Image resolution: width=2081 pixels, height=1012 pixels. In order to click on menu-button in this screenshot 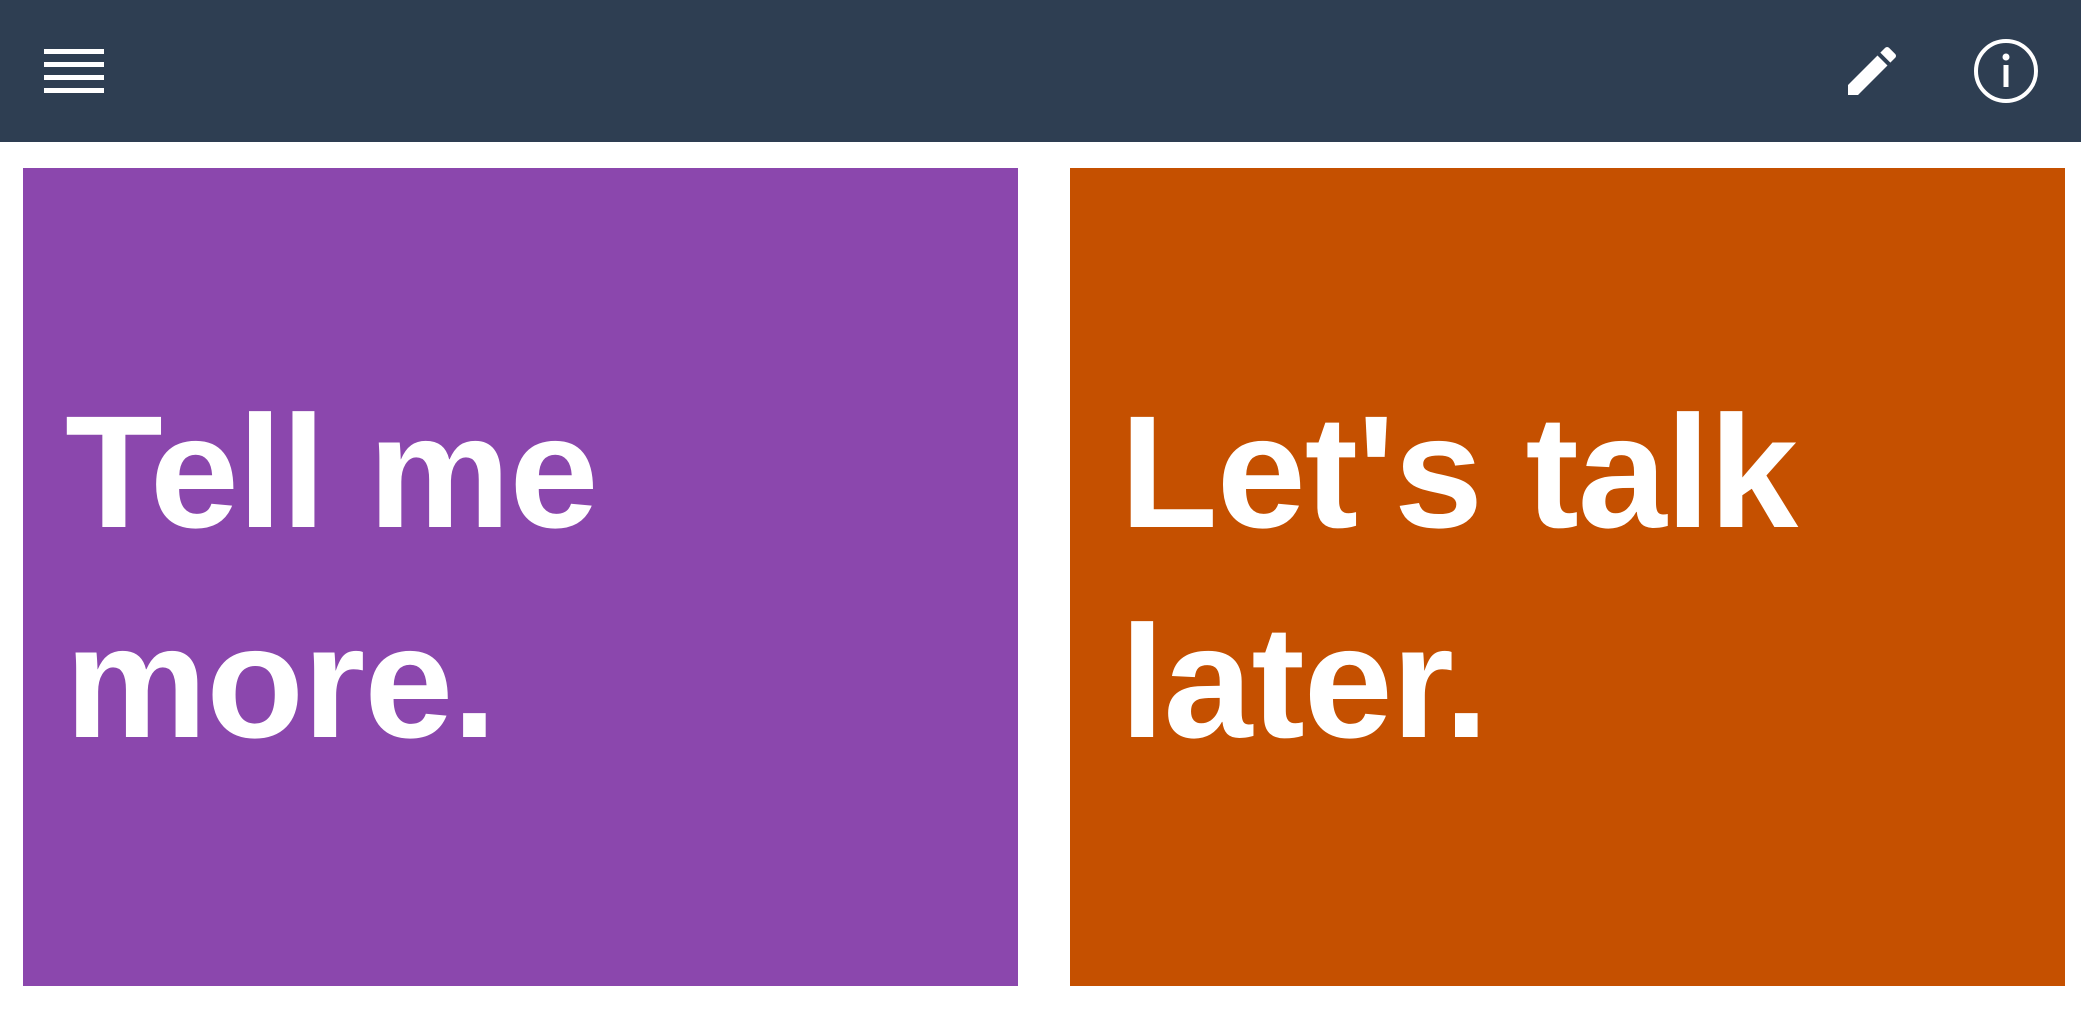, I will do `click(74, 71)`.